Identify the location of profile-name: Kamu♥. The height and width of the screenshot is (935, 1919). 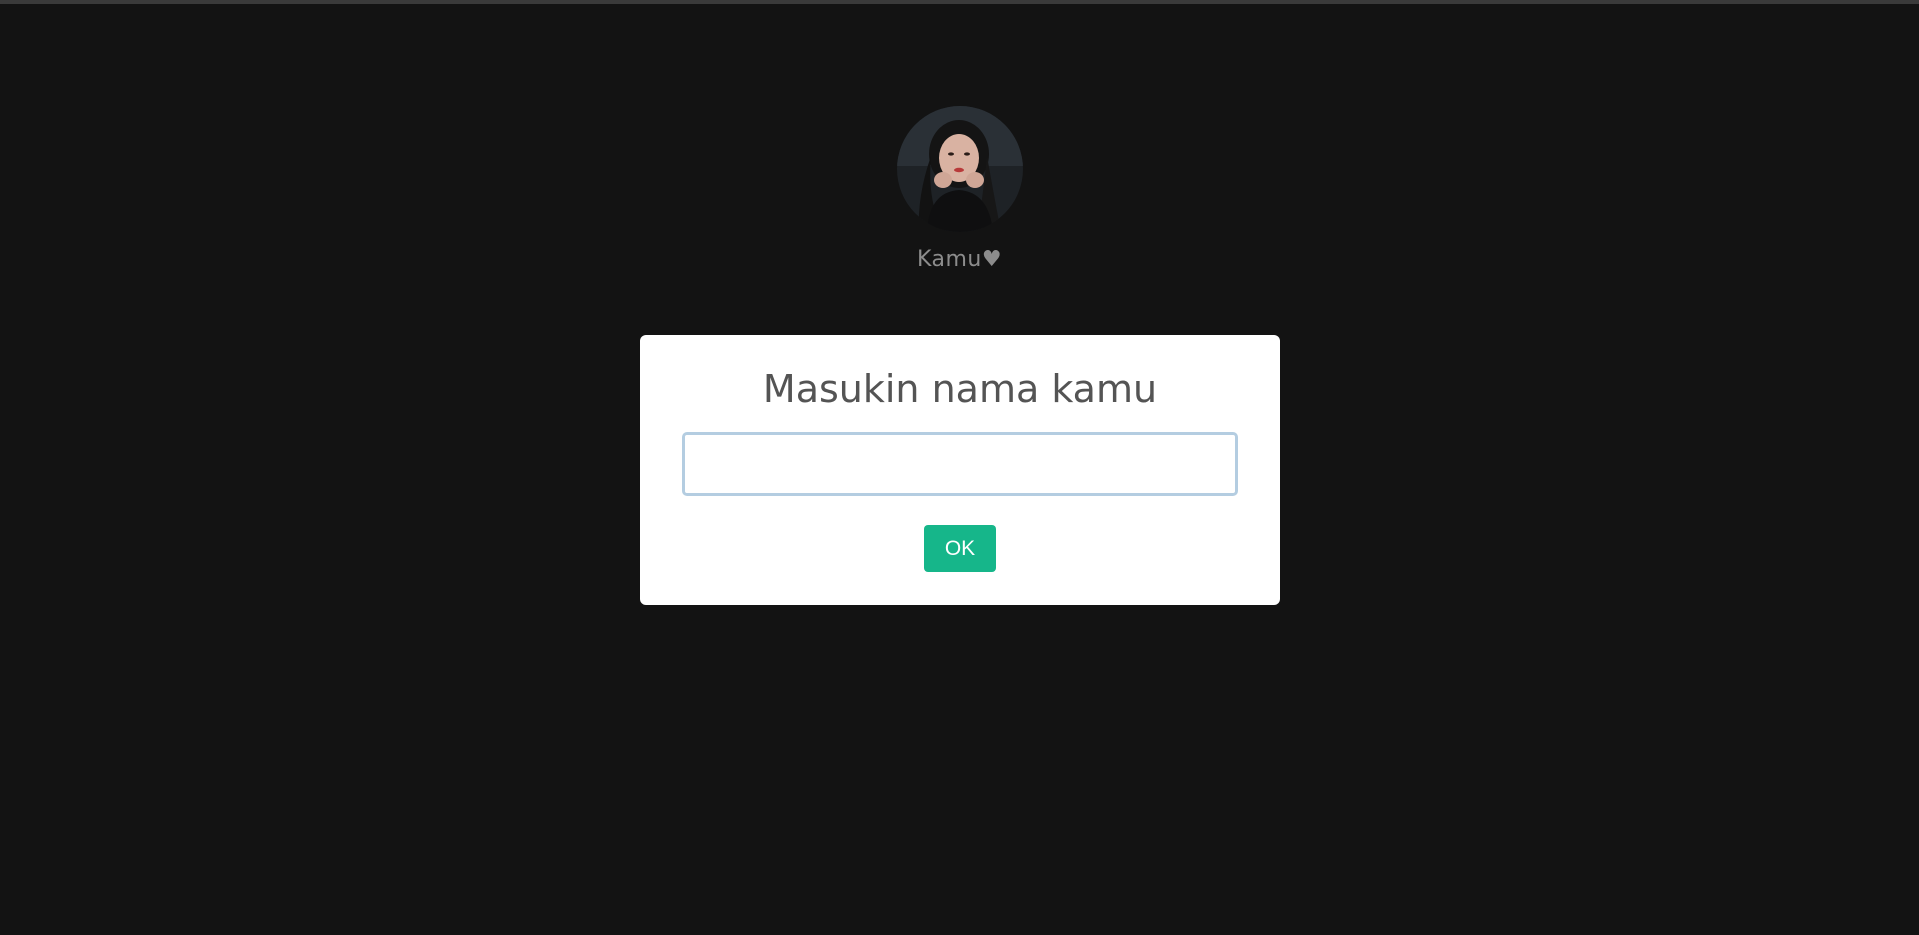
(959, 259).